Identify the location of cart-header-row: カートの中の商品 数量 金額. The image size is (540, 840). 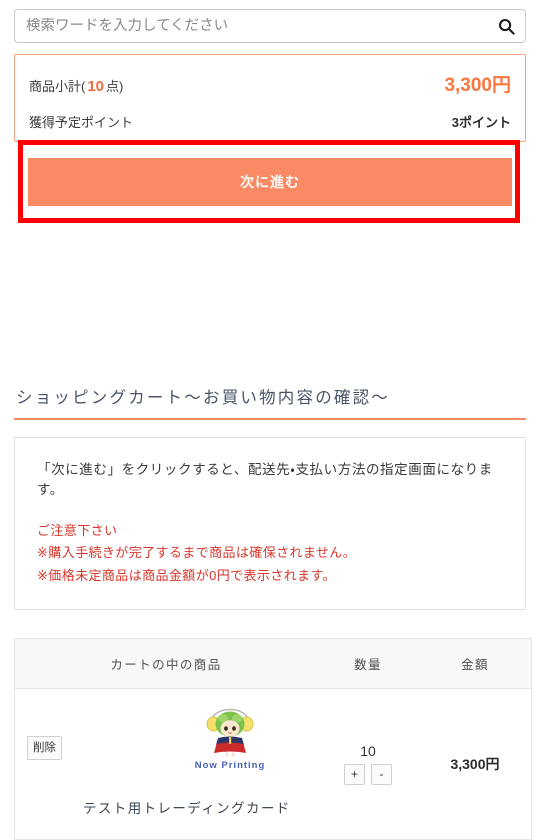
(273, 664).